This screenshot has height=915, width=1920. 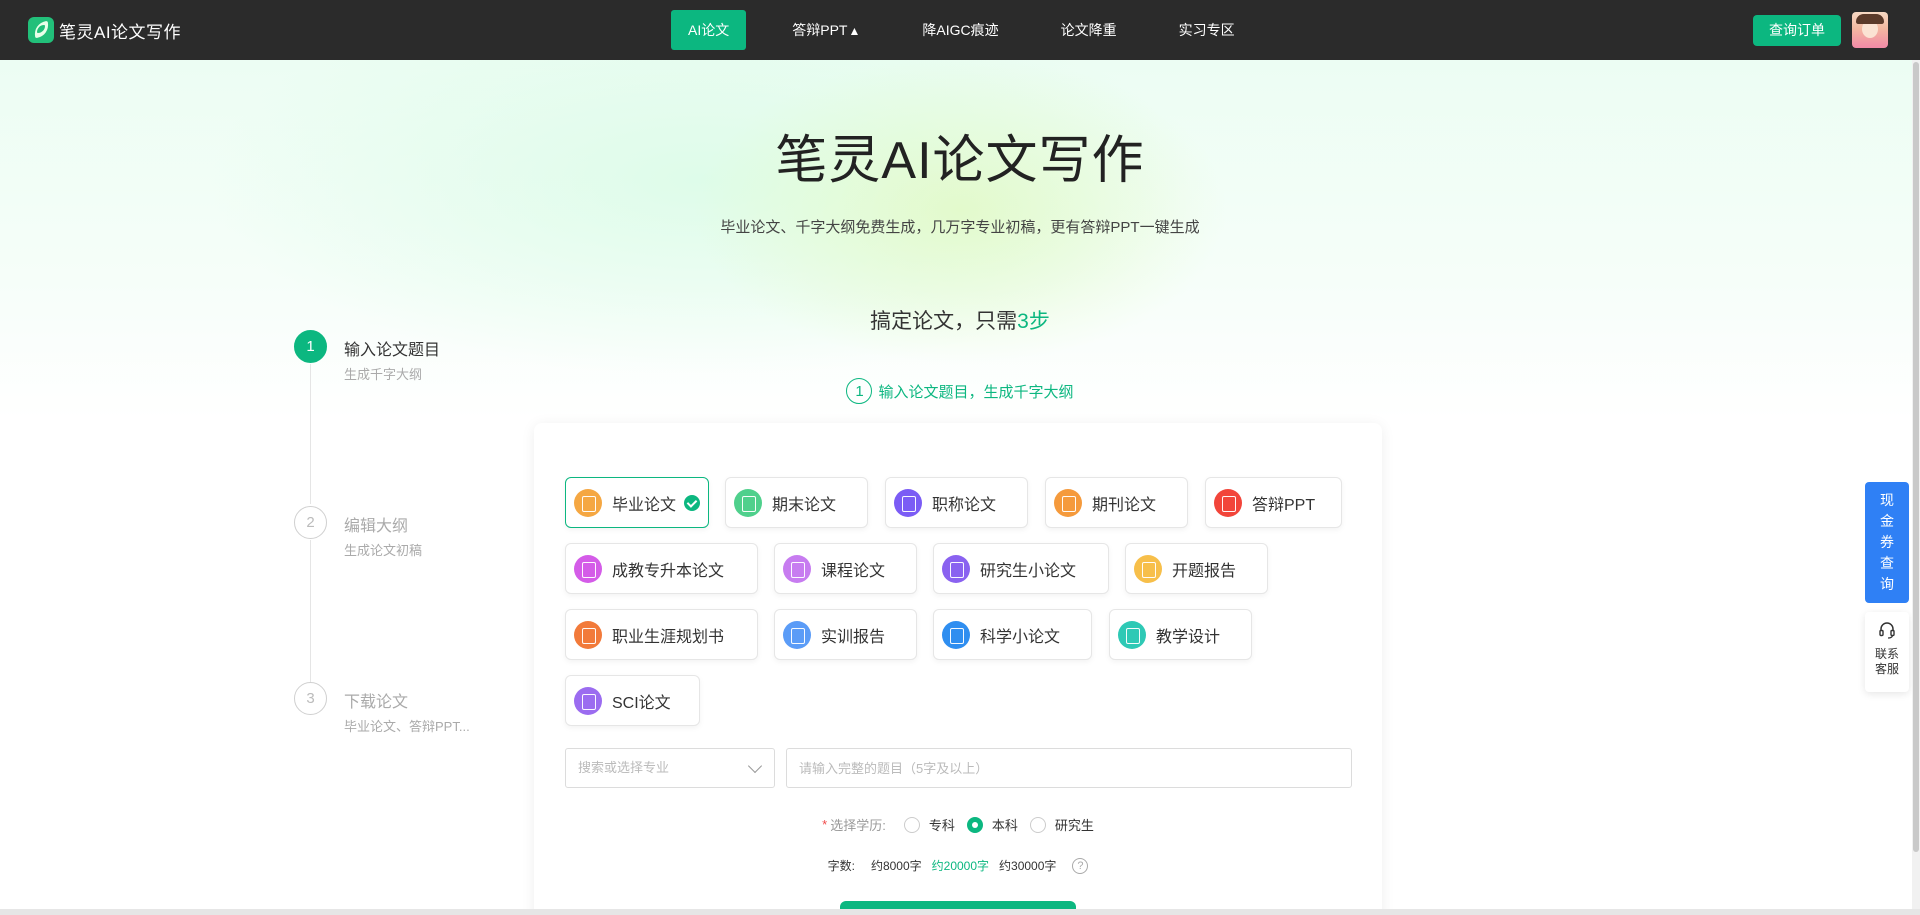 I want to click on nav-item-defense-ppt: 答辩PPT▲, so click(x=826, y=30).